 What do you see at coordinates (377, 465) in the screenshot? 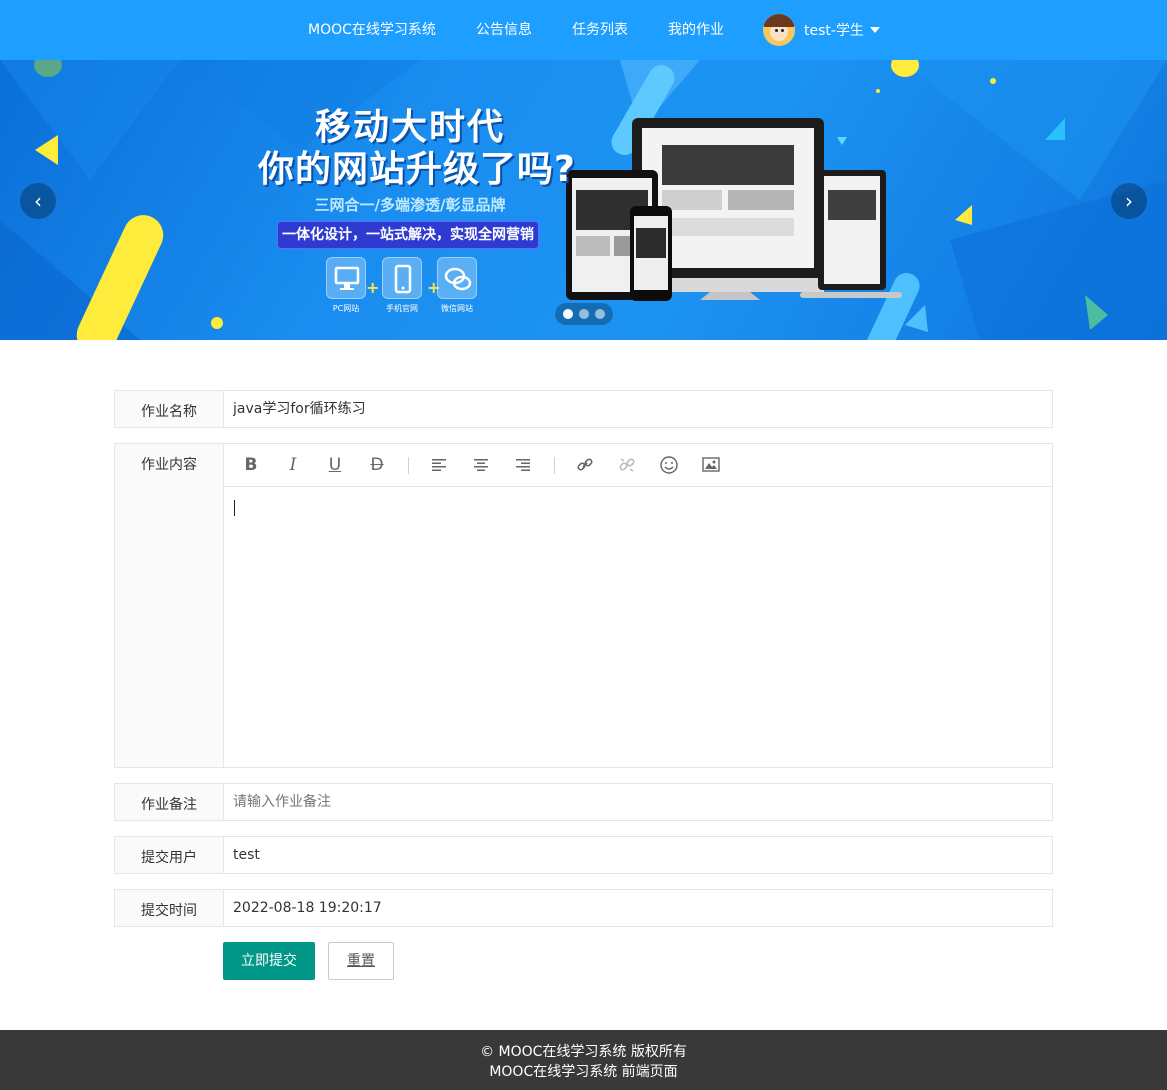
I see `strikethrough-icon: D` at bounding box center [377, 465].